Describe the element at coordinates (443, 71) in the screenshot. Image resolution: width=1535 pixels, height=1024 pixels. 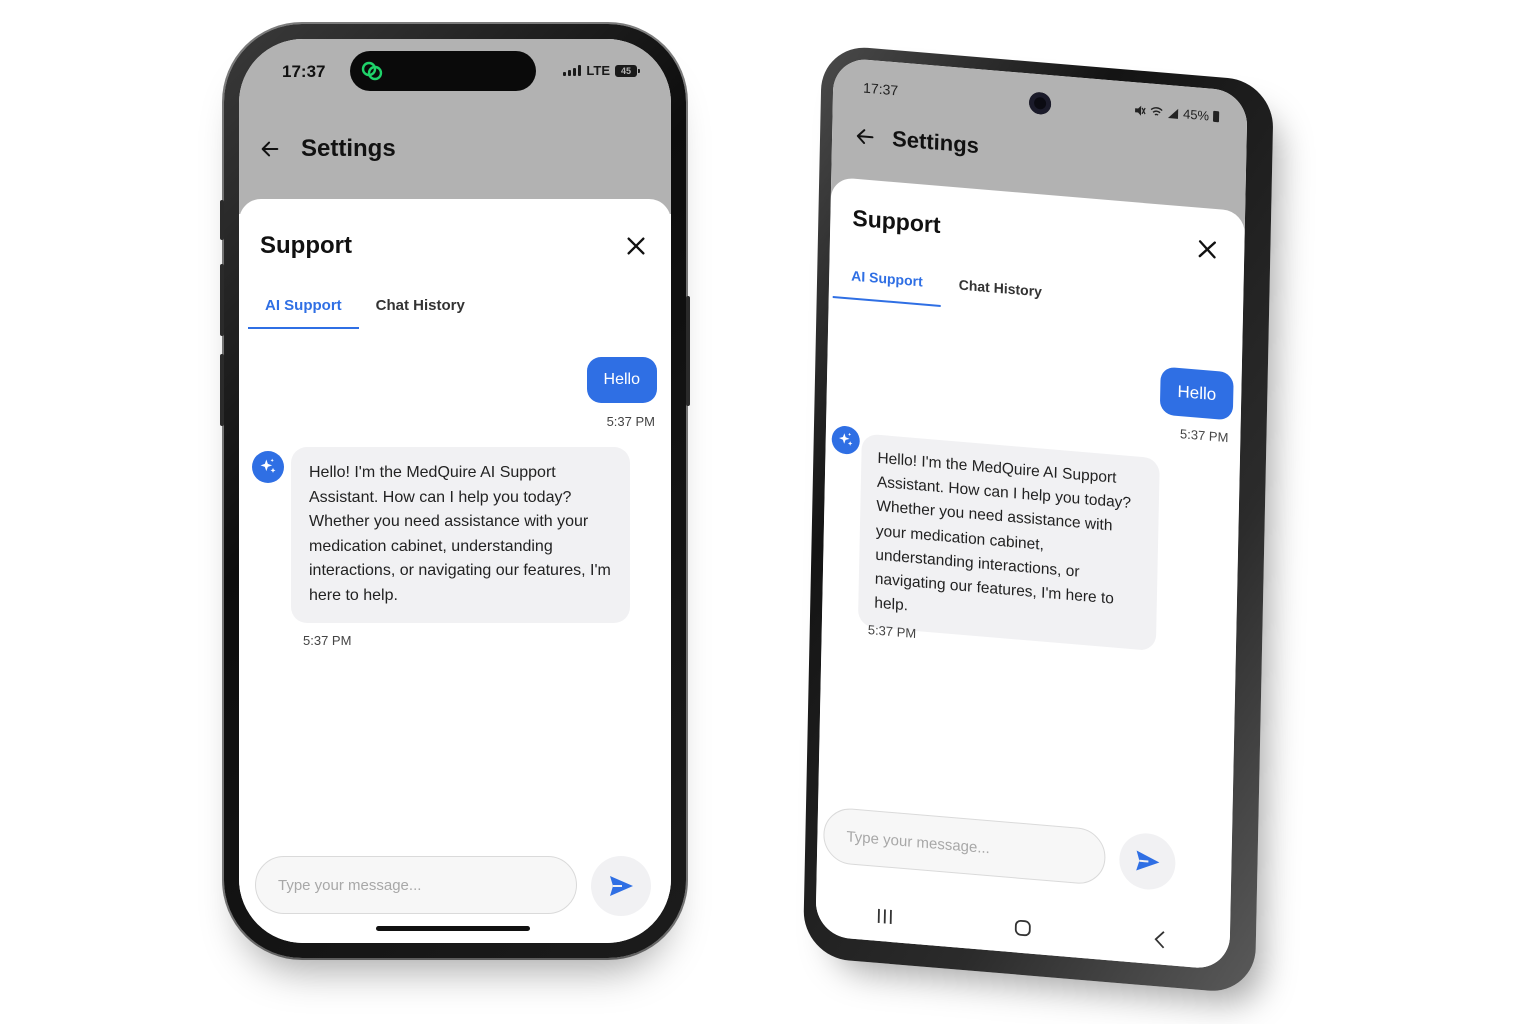
I see `dynamic-island` at that location.